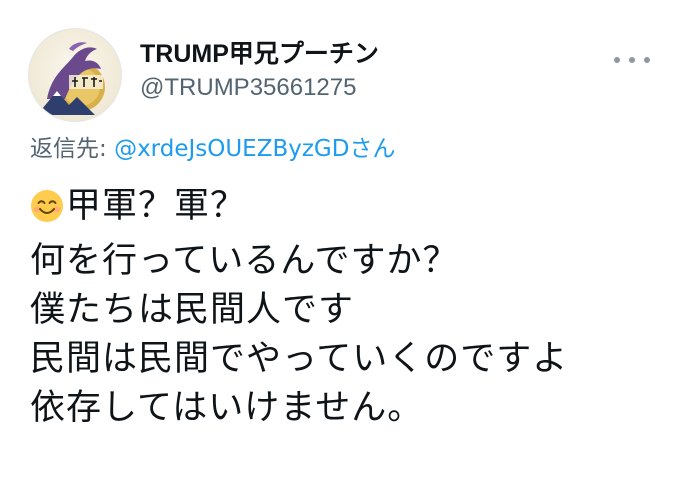 The width and height of the screenshot is (680, 484). What do you see at coordinates (72, 149) in the screenshot?
I see `reply-prefix: 返信先:` at bounding box center [72, 149].